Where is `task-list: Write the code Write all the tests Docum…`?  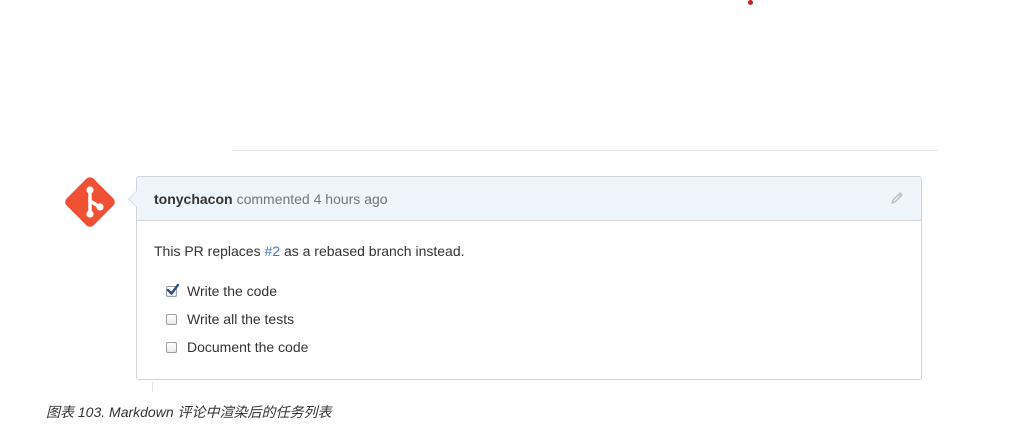 task-list: Write the code Write all the tests Docum… is located at coordinates (529, 319).